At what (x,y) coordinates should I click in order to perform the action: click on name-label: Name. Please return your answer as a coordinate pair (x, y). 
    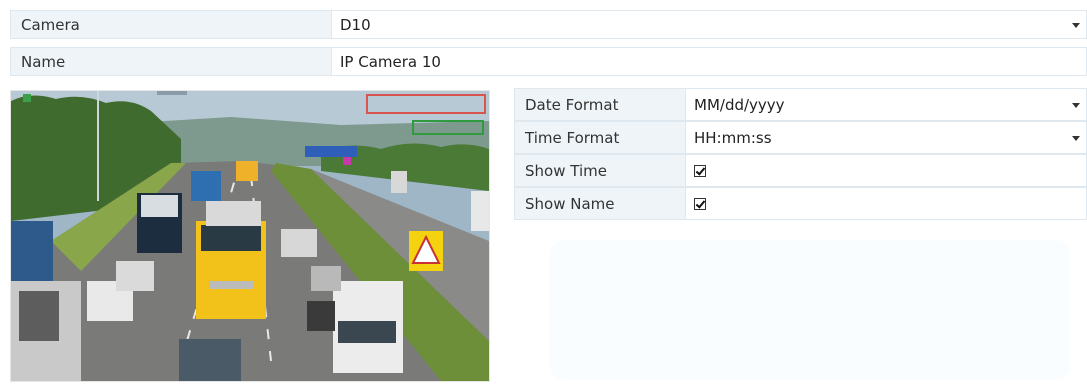
    Looking at the image, I should click on (171, 61).